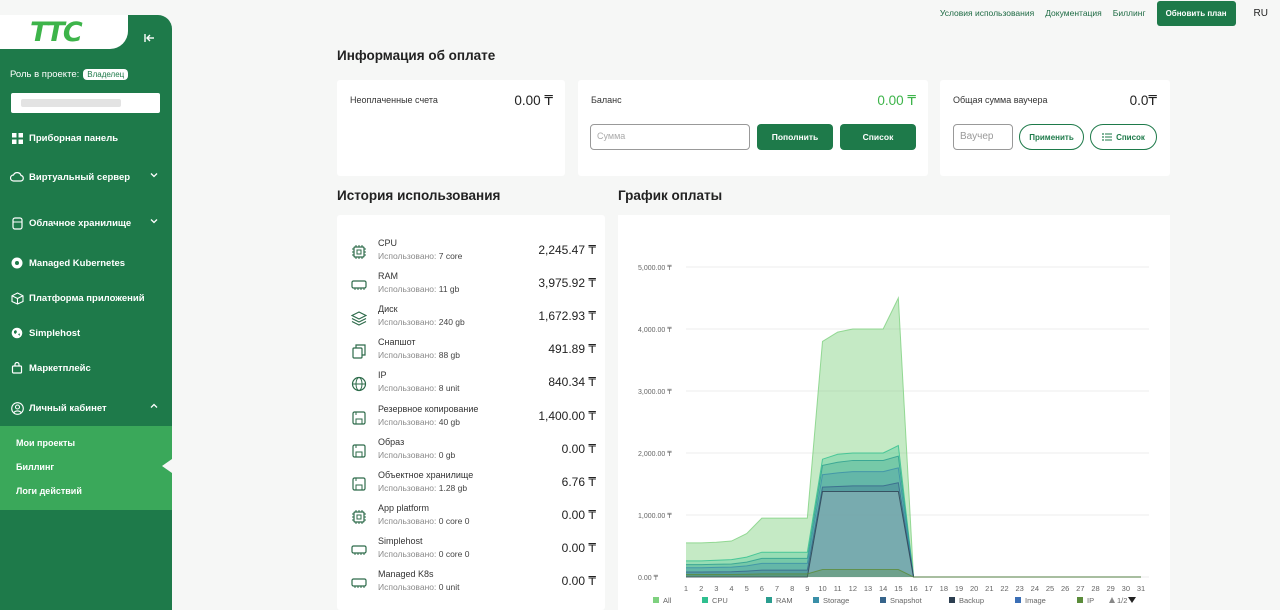 The height and width of the screenshot is (610, 1280). What do you see at coordinates (898, 588) in the screenshot?
I see `x-tick-label: 15` at bounding box center [898, 588].